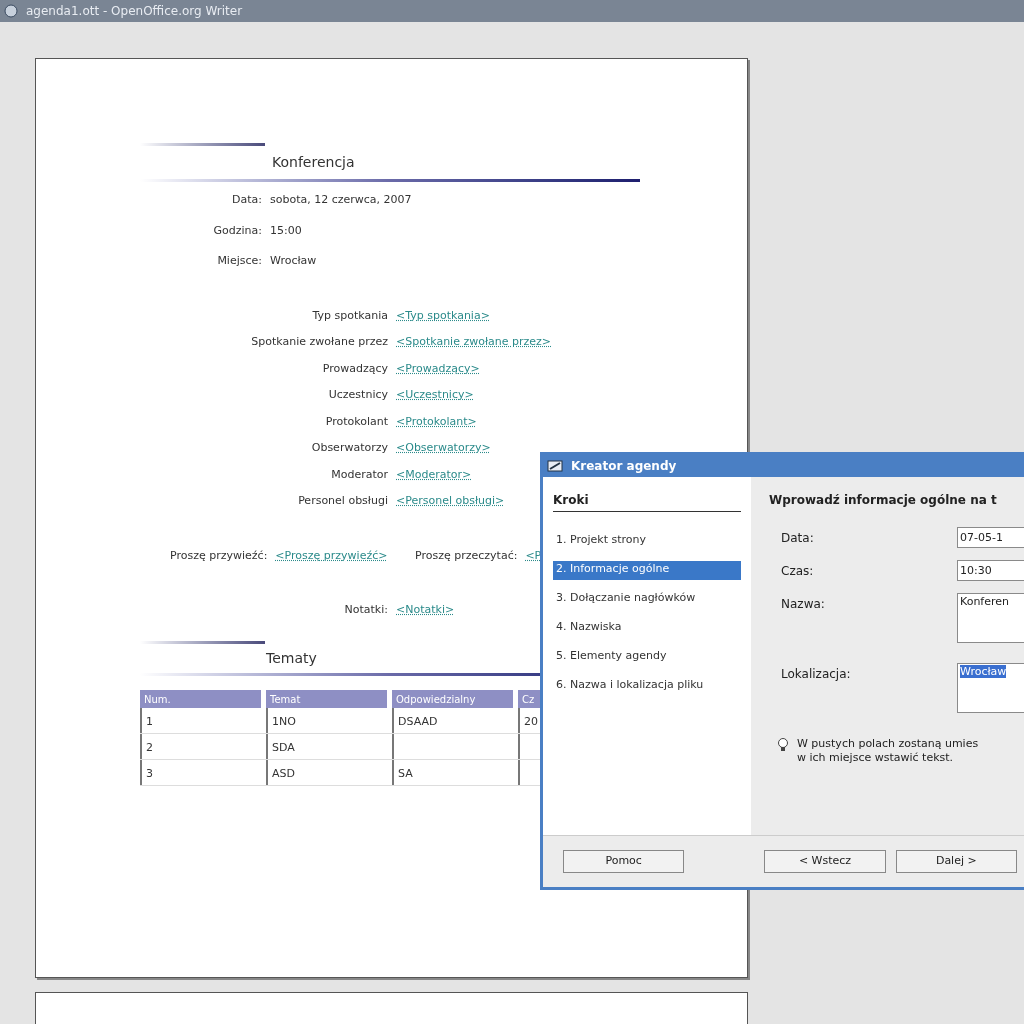 Image resolution: width=1024 pixels, height=1024 pixels. Describe the element at coordinates (283, 747) in the screenshot. I see `table-cell: SDA` at that location.